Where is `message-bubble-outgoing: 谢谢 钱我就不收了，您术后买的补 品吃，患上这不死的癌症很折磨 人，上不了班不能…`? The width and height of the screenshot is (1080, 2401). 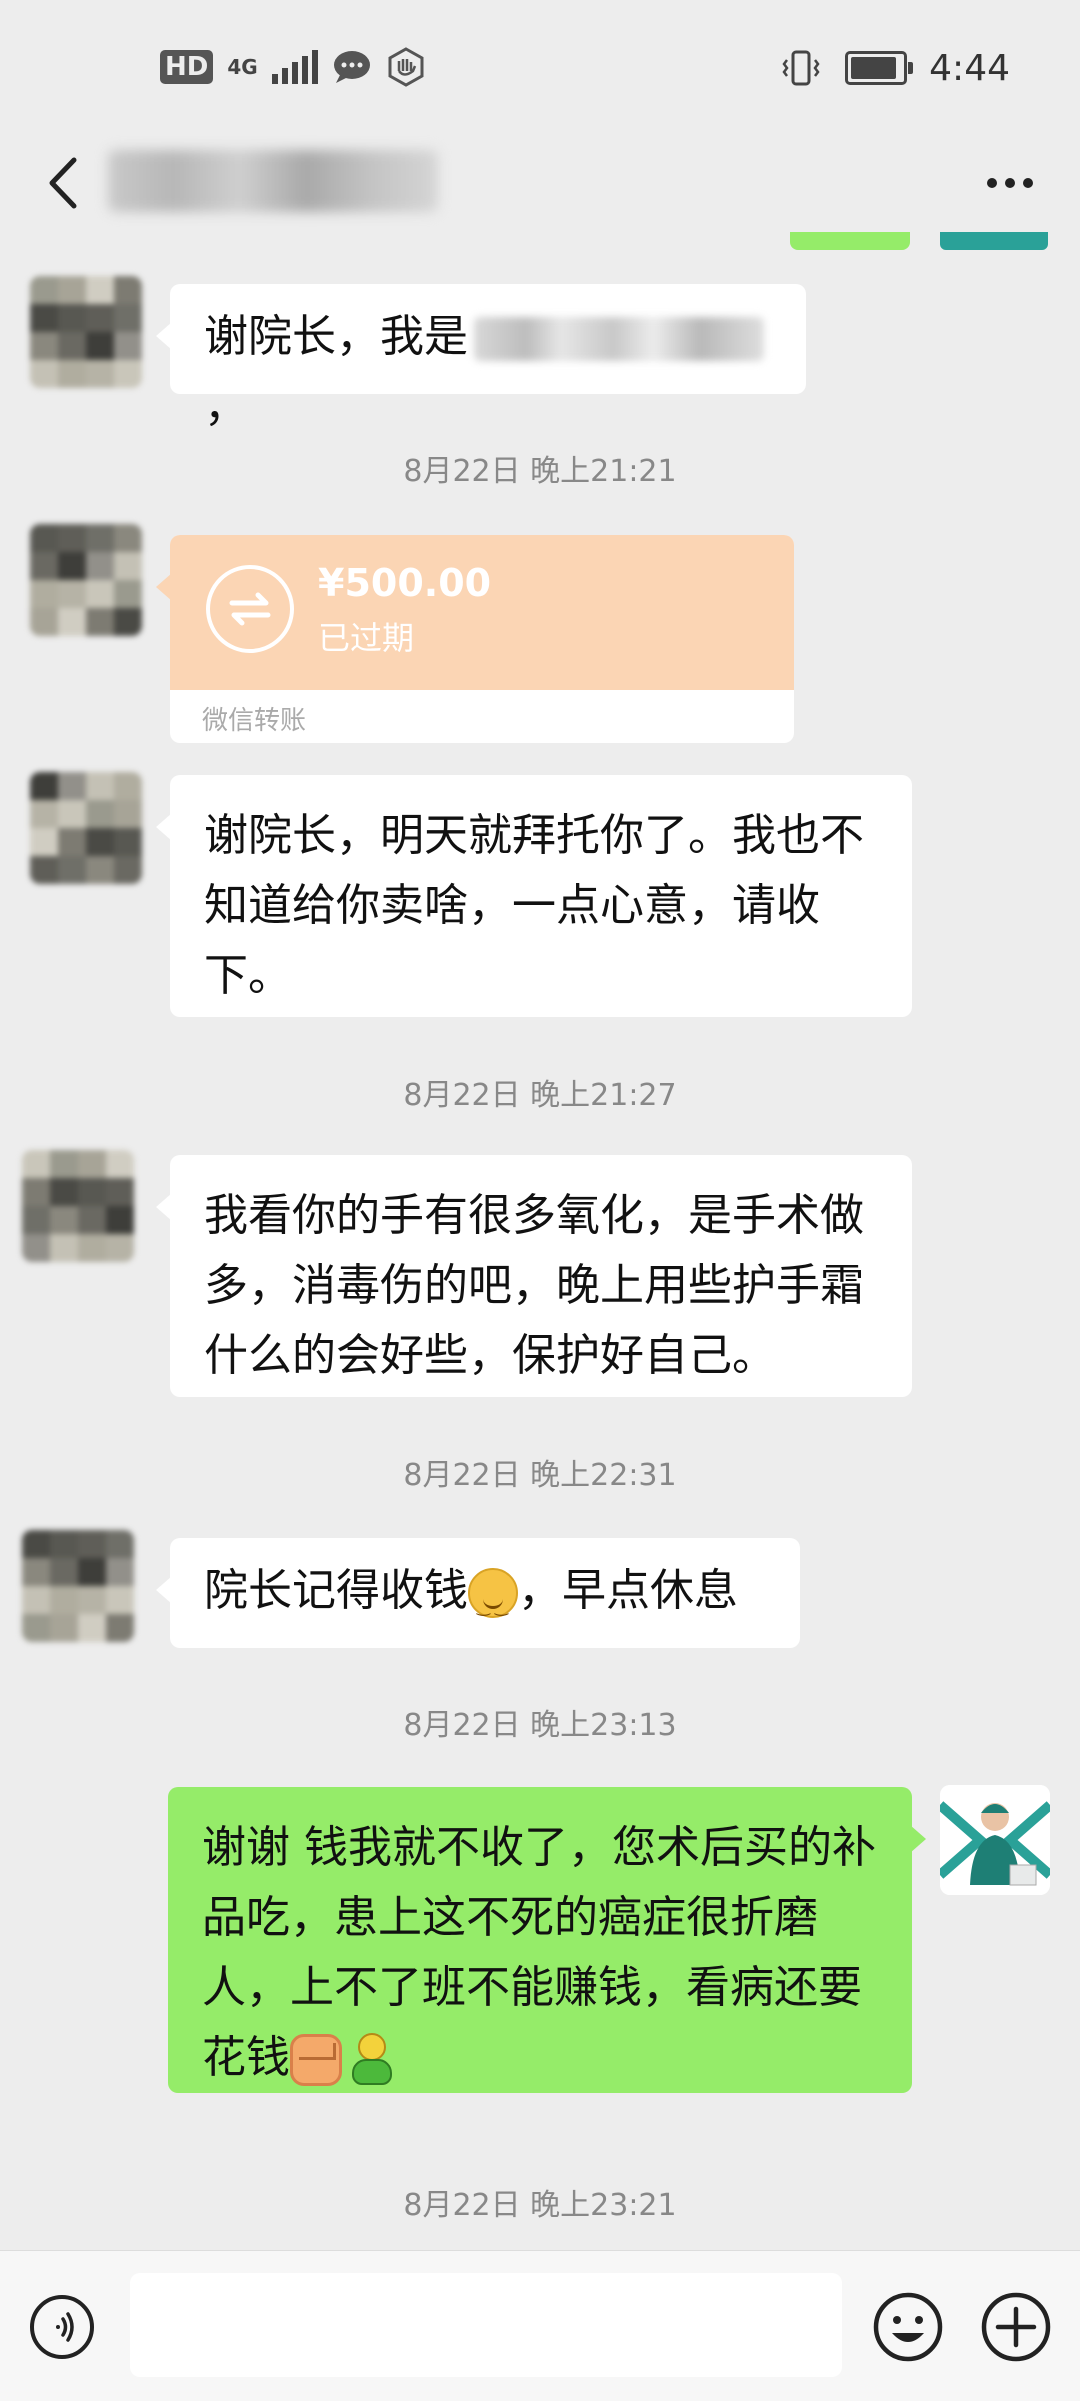 message-bubble-outgoing: 谢谢 钱我就不收了，您术后买的补 品吃，患上这不死的癌症很折磨 人，上不了班不能… is located at coordinates (547, 1940).